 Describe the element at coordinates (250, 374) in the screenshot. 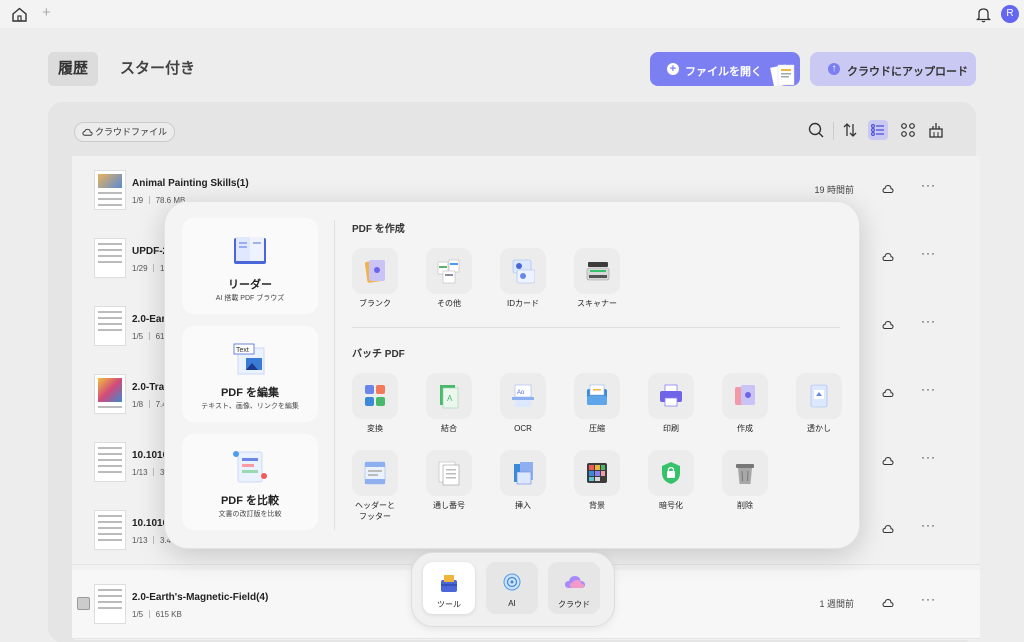

I see `edit-pdf-card: Text PDF を編集 テキスト、画像、リンクを編集` at that location.